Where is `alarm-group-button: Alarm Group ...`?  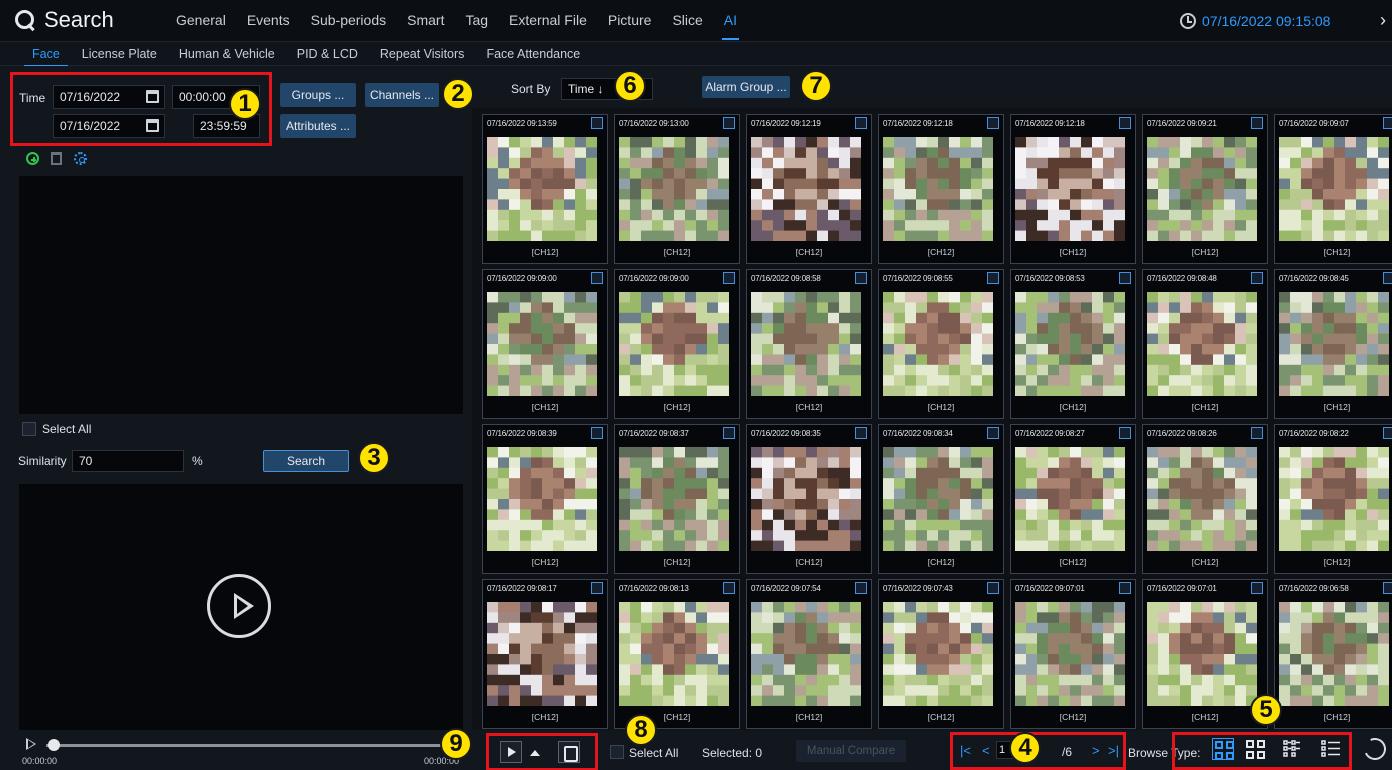
alarm-group-button: Alarm Group ... is located at coordinates (746, 87).